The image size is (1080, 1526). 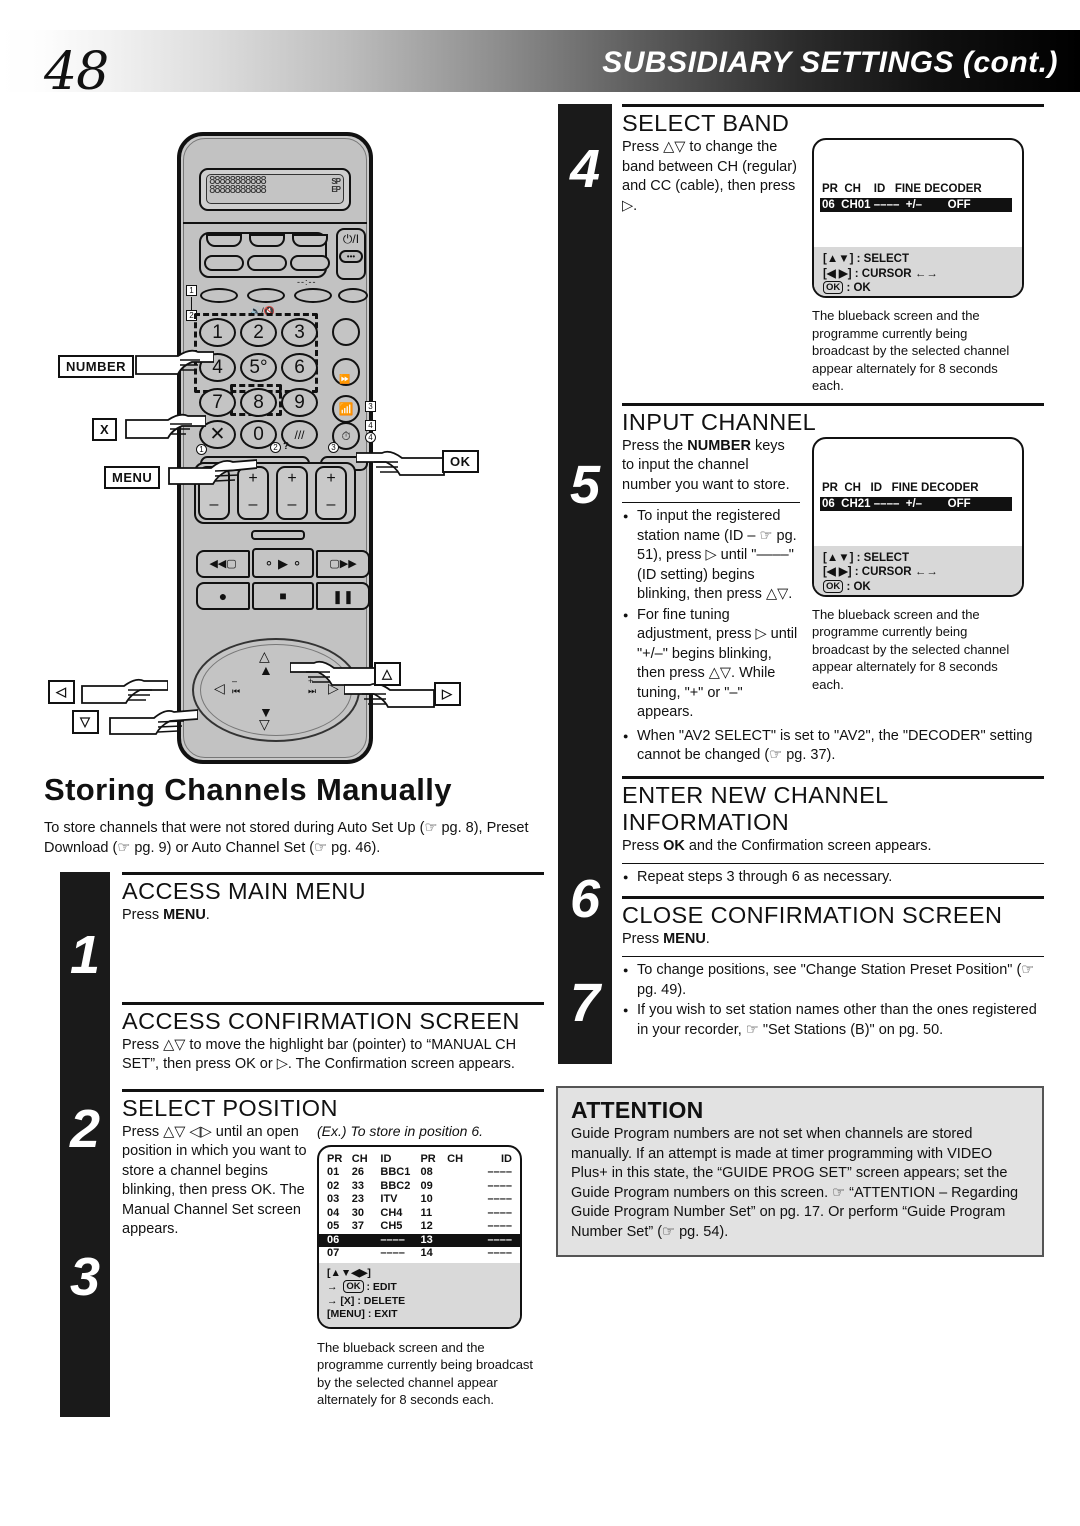 I want to click on power-sub-button: •••, so click(x=351, y=256).